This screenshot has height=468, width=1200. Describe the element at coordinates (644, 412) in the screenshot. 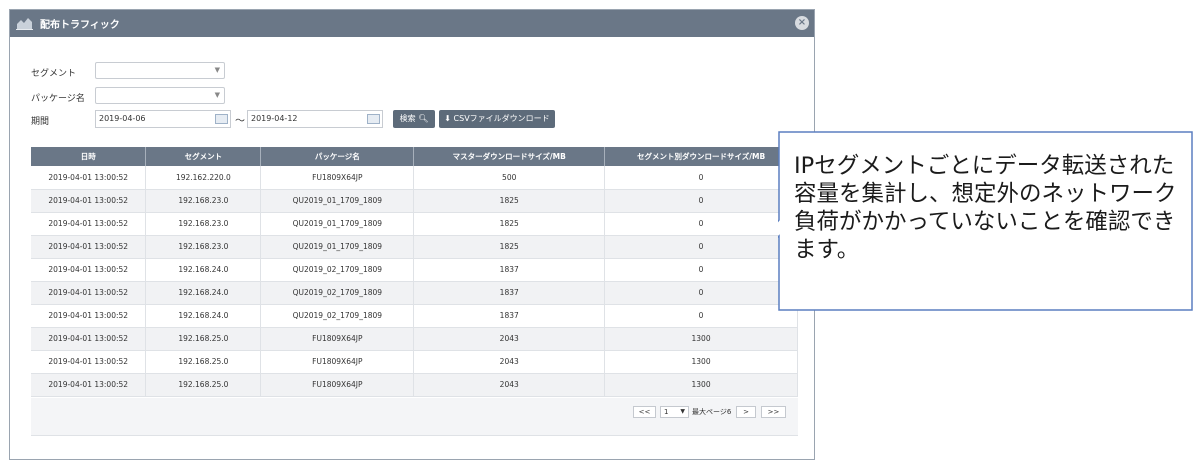

I see `first-page-button: <<` at that location.